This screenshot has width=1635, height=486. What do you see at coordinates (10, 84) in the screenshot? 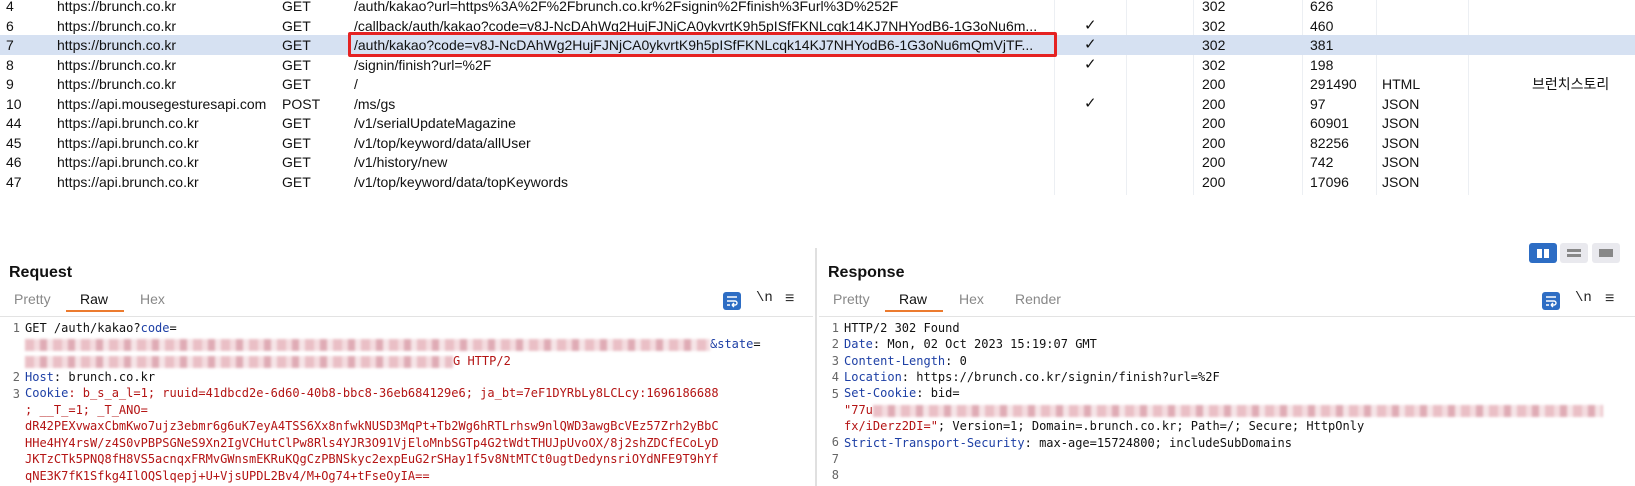
I see `cell-num: 9` at bounding box center [10, 84].